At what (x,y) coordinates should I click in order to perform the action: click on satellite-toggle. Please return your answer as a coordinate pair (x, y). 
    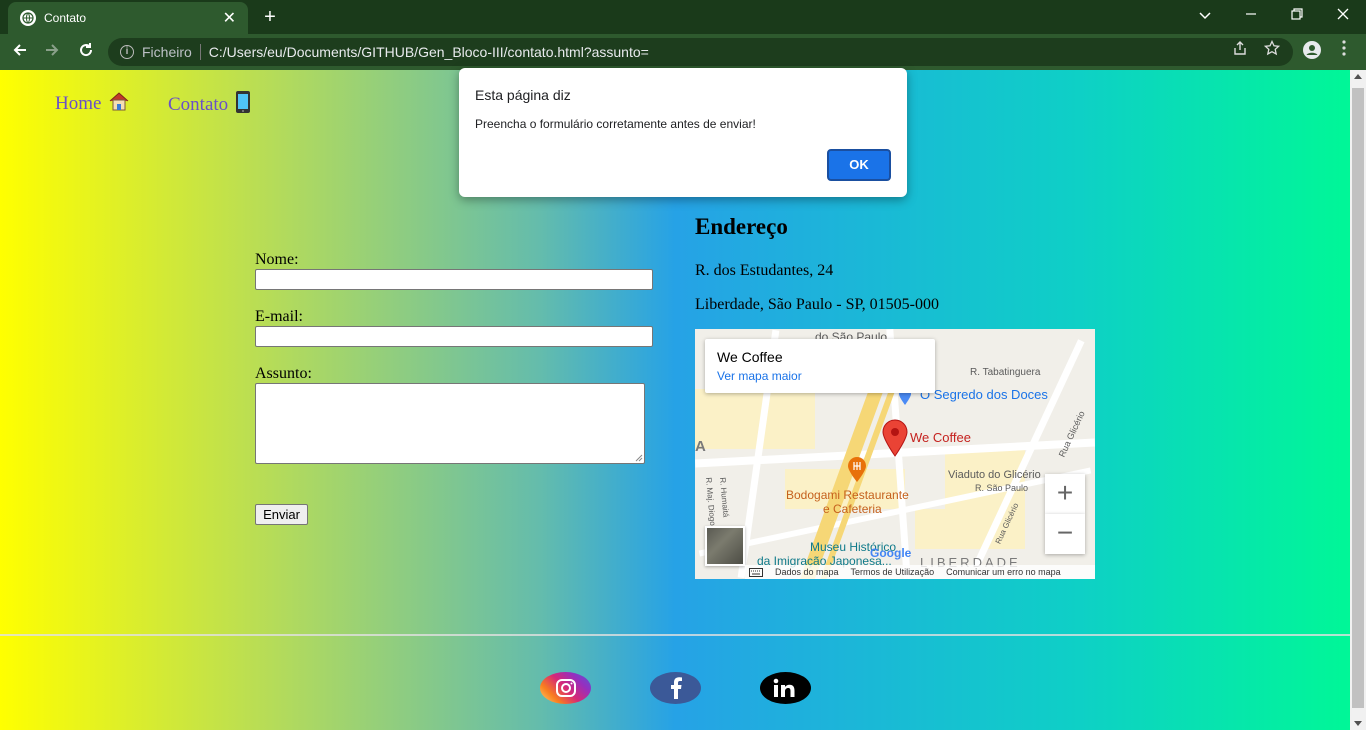
    Looking at the image, I should click on (725, 546).